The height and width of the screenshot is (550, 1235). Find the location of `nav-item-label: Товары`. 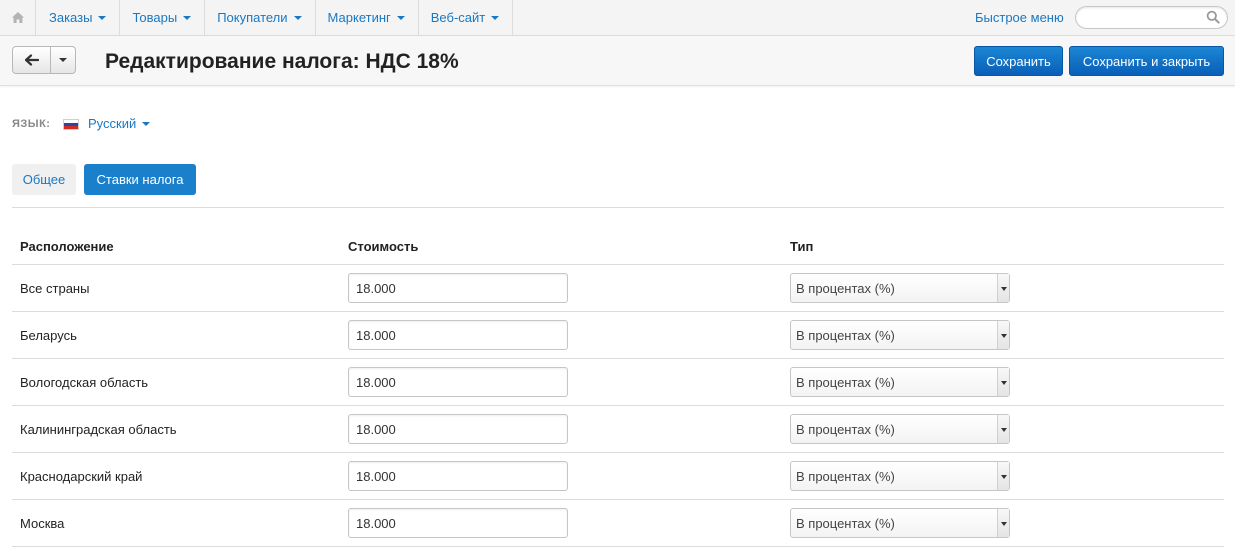

nav-item-label: Товары is located at coordinates (155, 17).